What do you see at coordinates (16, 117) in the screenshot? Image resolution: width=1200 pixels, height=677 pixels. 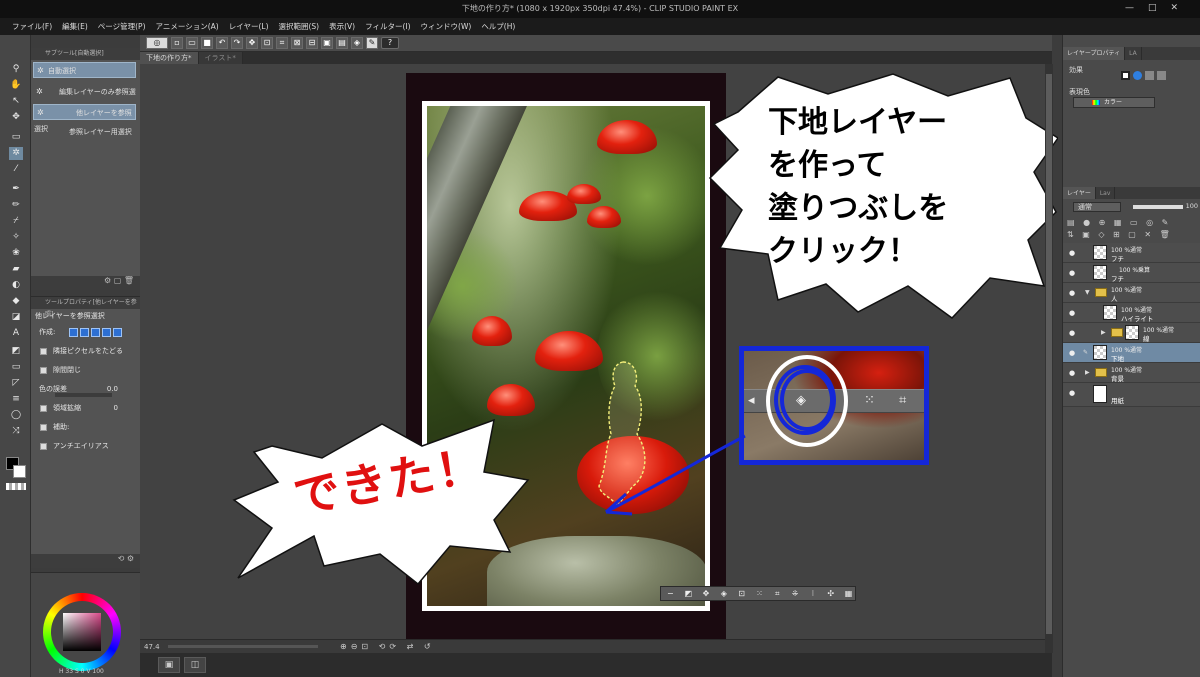 I see `move-layer-tool-icon: ✥` at bounding box center [16, 117].